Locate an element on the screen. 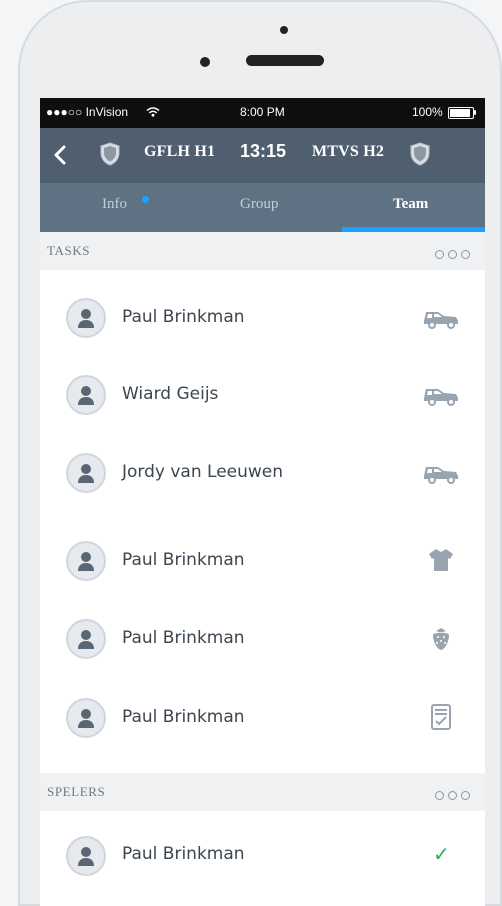 Image resolution: width=502 pixels, height=906 pixels. player-row: Paul Brinkman ✓ is located at coordinates (262, 851).